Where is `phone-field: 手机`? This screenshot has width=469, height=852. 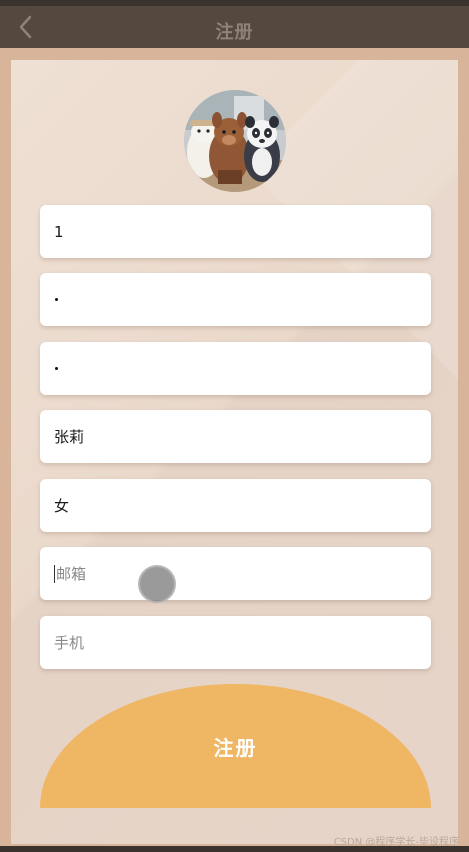 phone-field: 手机 is located at coordinates (235, 642).